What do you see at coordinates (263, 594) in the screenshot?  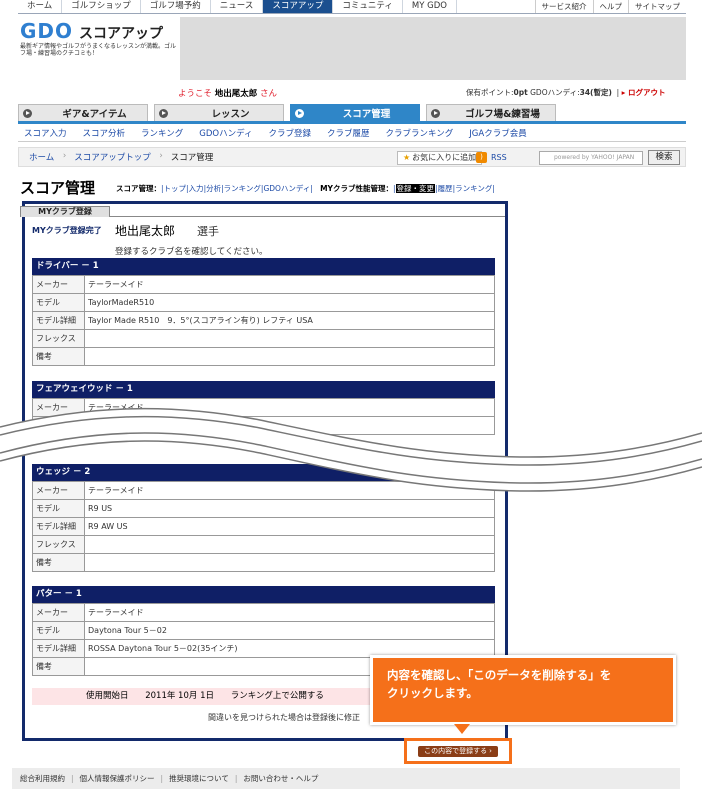 I see `club-section-header: パター － 1` at bounding box center [263, 594].